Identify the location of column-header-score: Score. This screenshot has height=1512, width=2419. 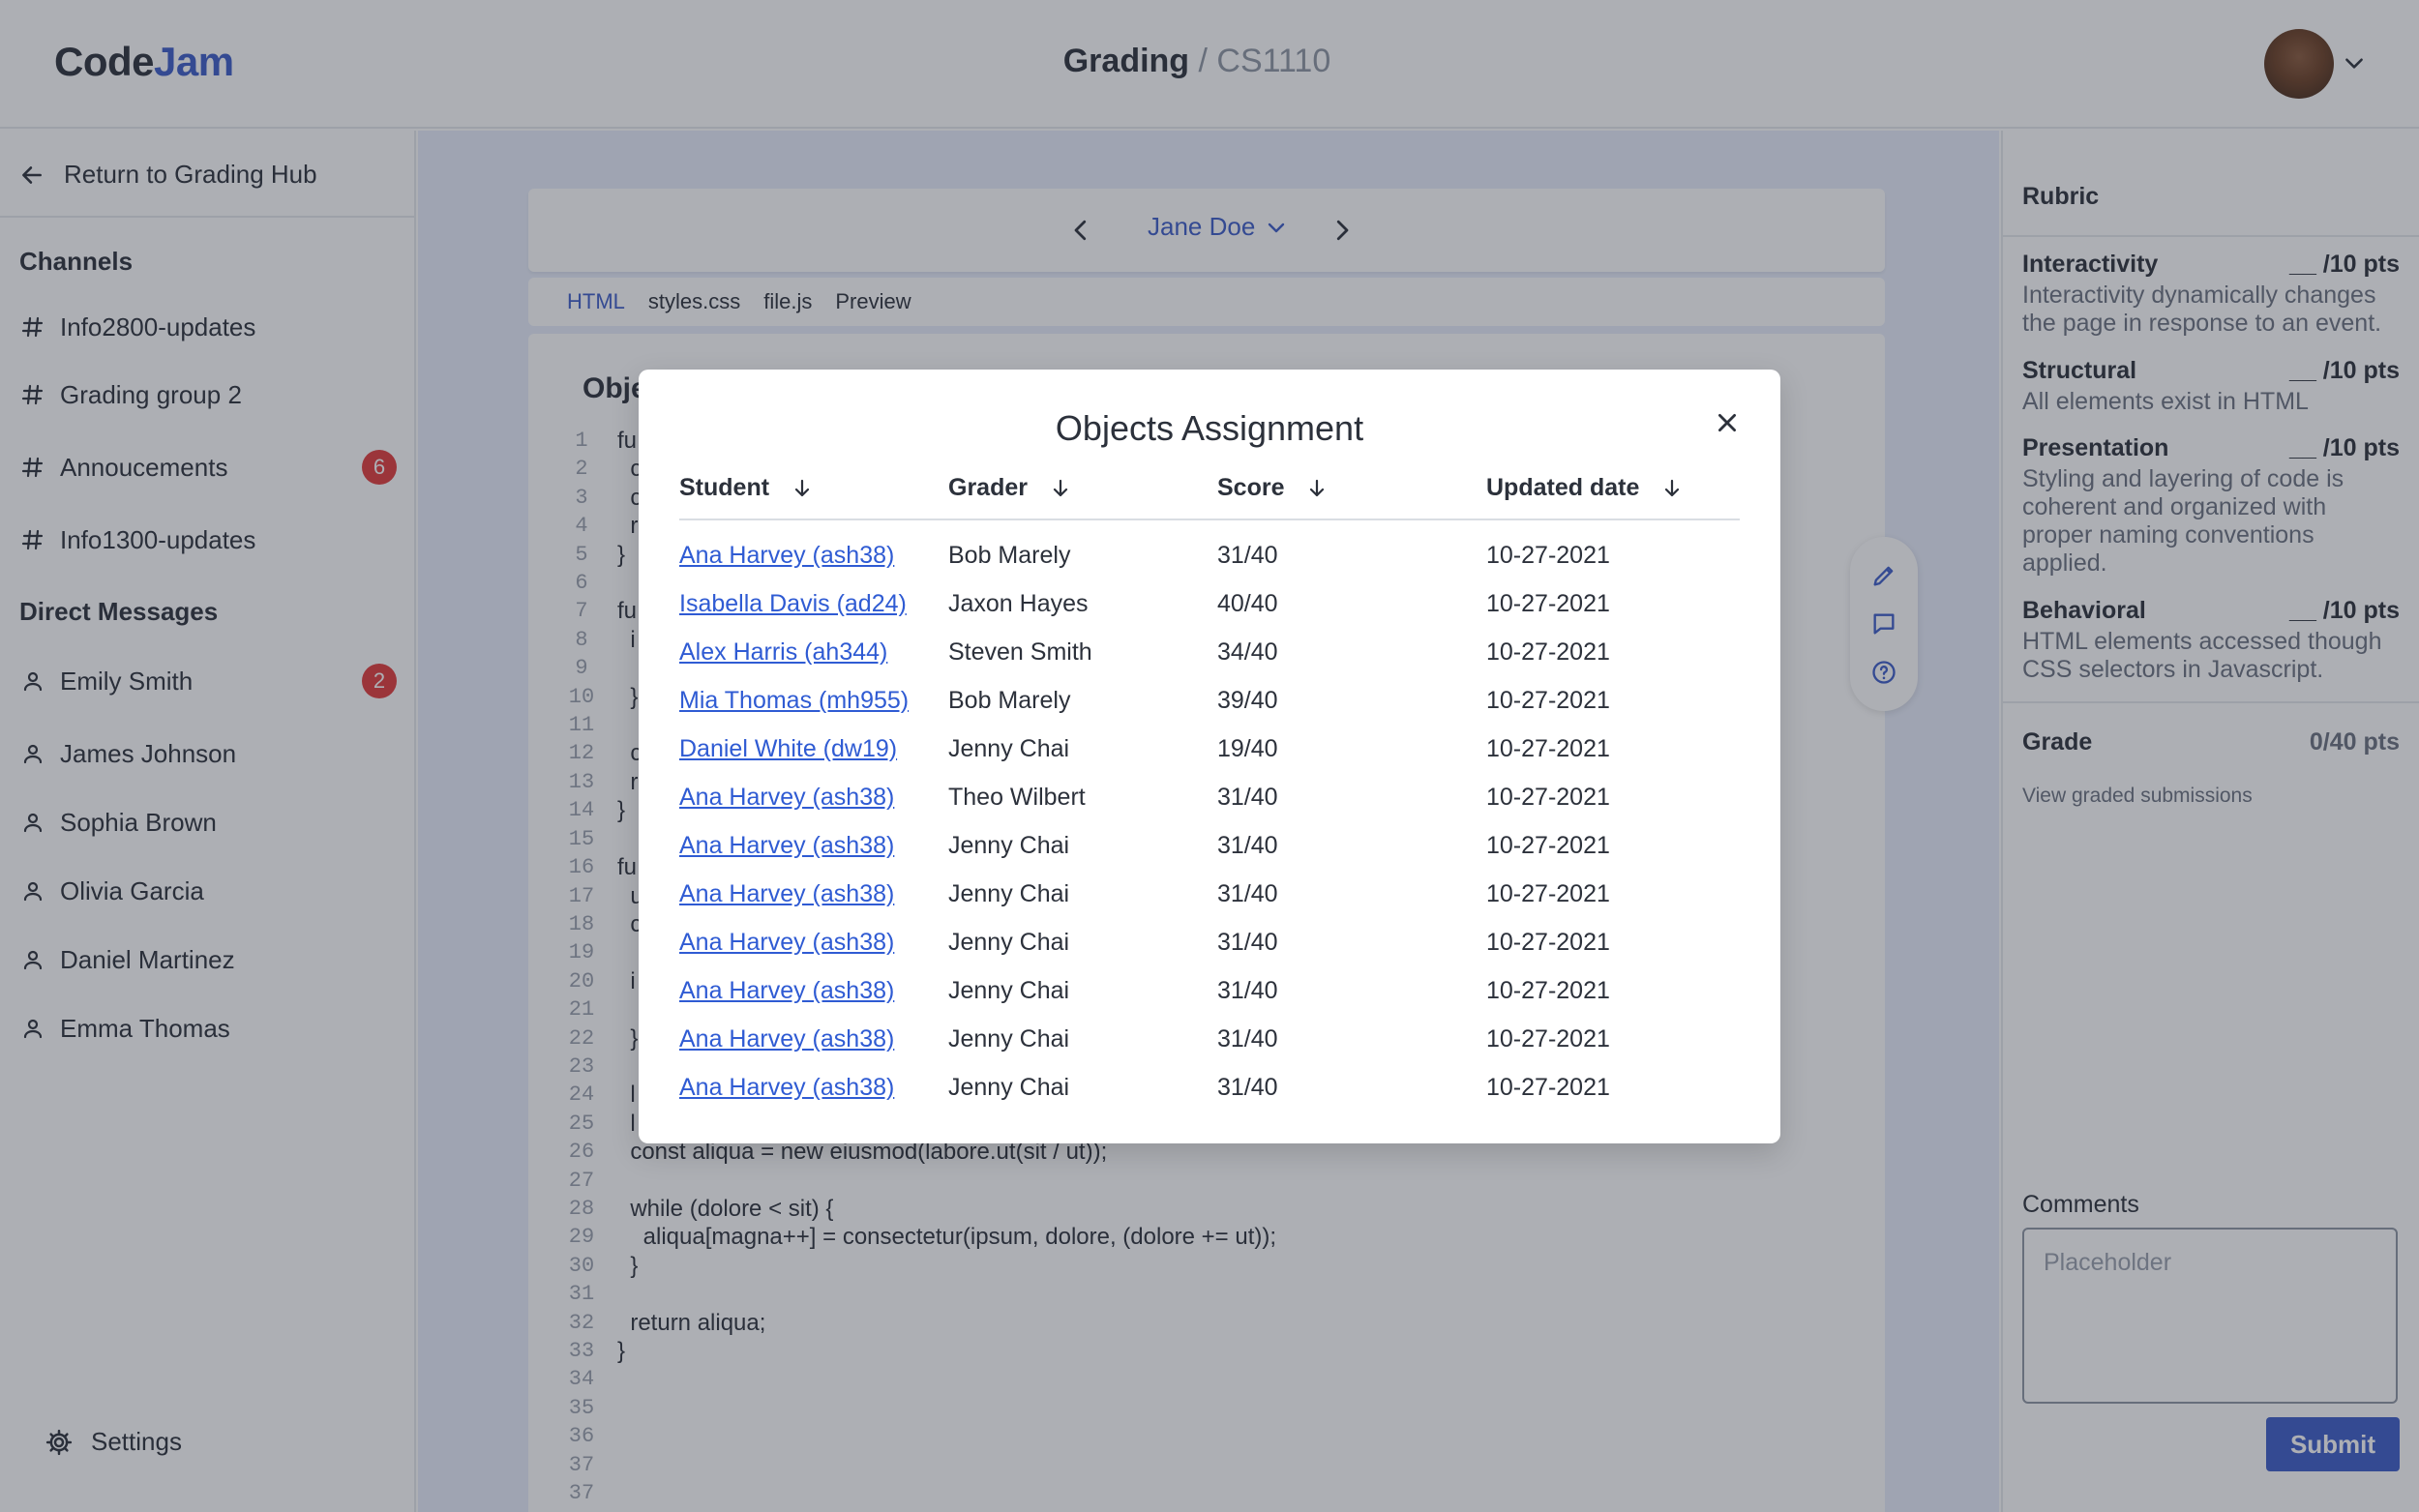
(1273, 488).